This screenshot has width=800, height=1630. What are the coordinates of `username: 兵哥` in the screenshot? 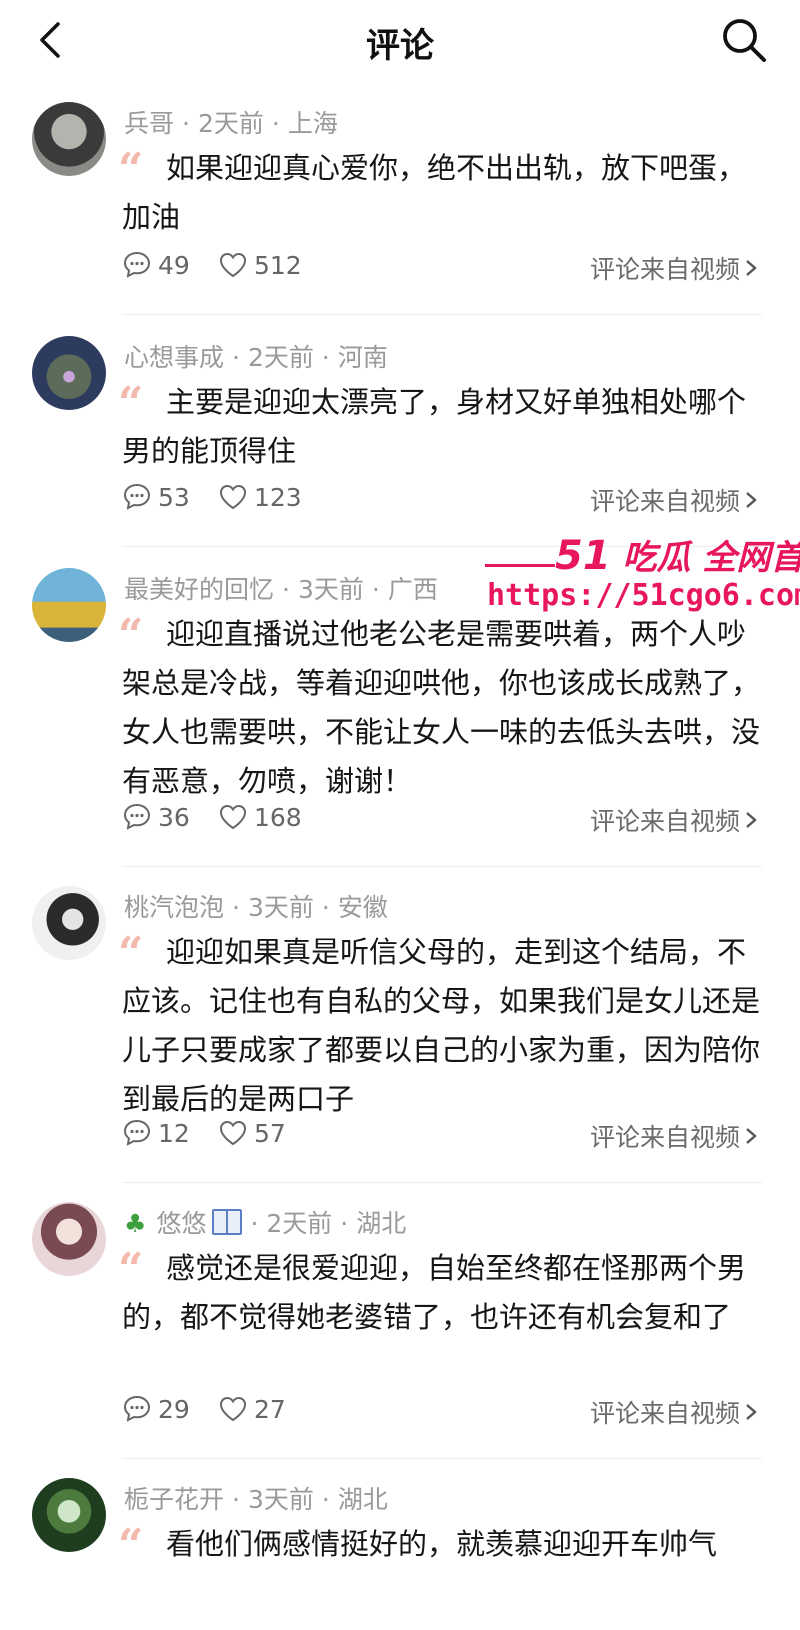 It's located at (149, 123).